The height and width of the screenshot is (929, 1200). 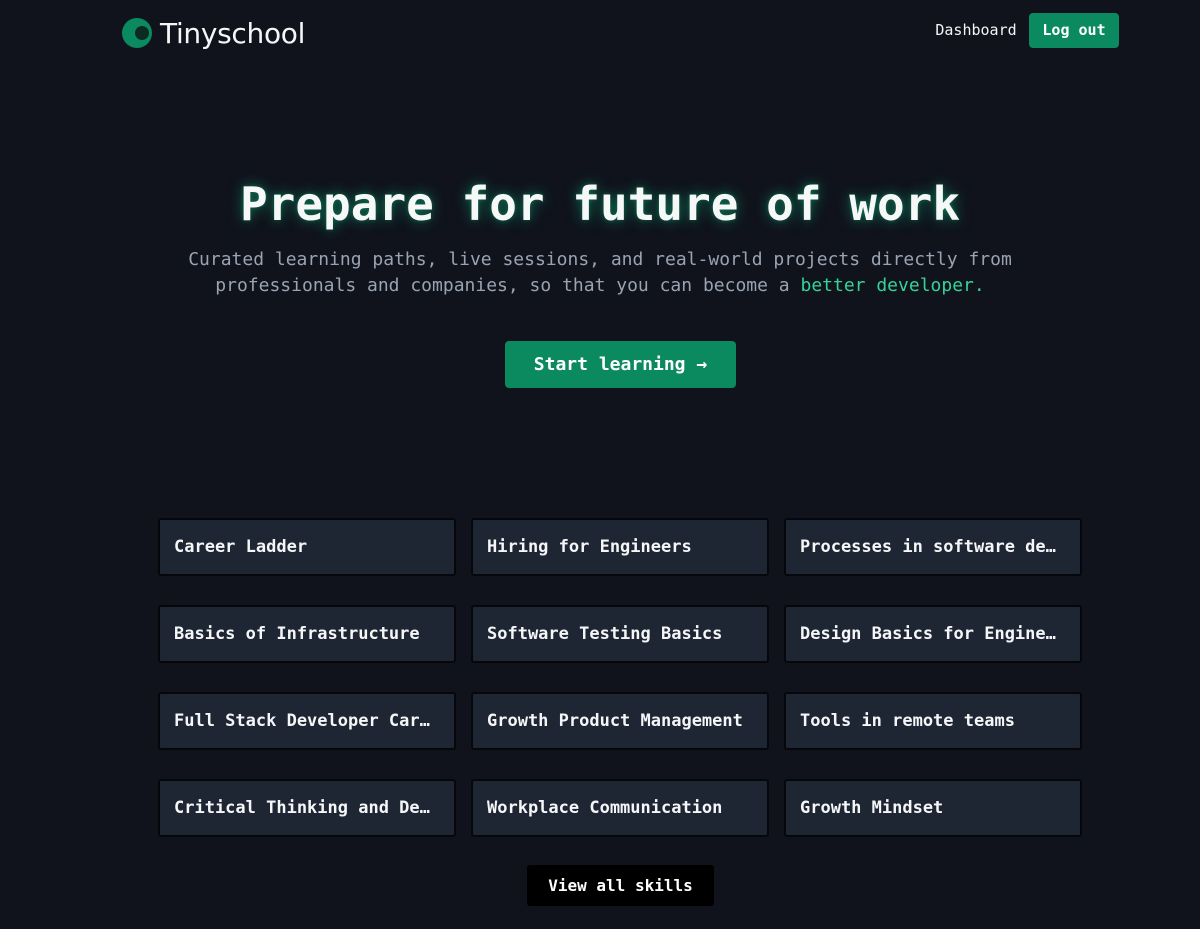 What do you see at coordinates (241, 547) in the screenshot?
I see `skill-label: Career Ladder` at bounding box center [241, 547].